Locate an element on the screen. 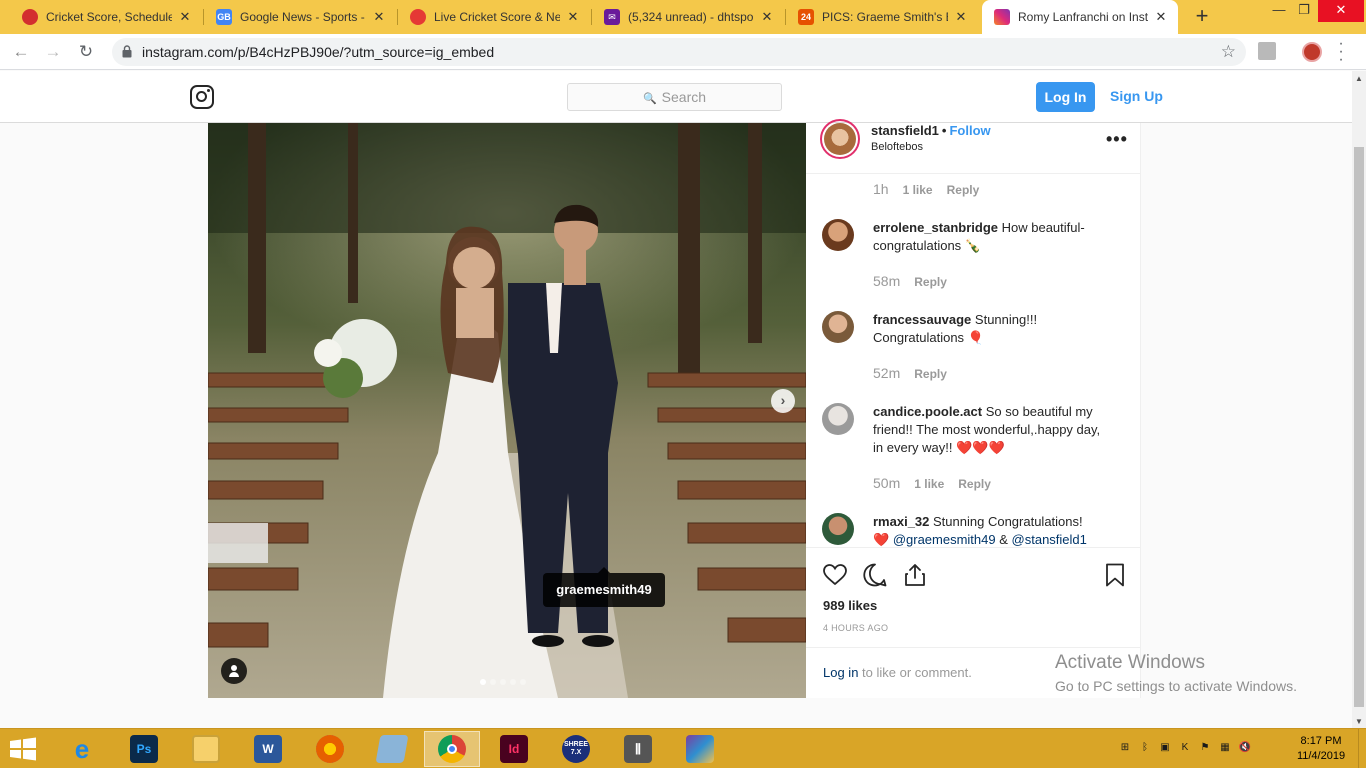 Image resolution: width=1366 pixels, height=768 pixels. clock-date: 11/4/2019 is located at coordinates (1321, 756).